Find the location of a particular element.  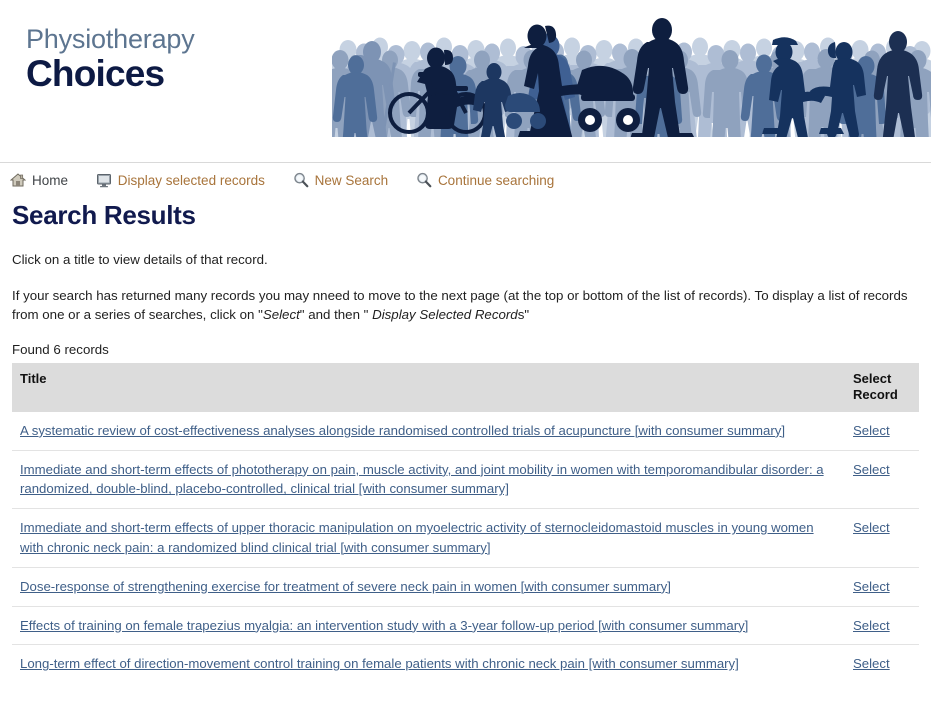

intro-2-text-2: " and then " is located at coordinates (336, 315).